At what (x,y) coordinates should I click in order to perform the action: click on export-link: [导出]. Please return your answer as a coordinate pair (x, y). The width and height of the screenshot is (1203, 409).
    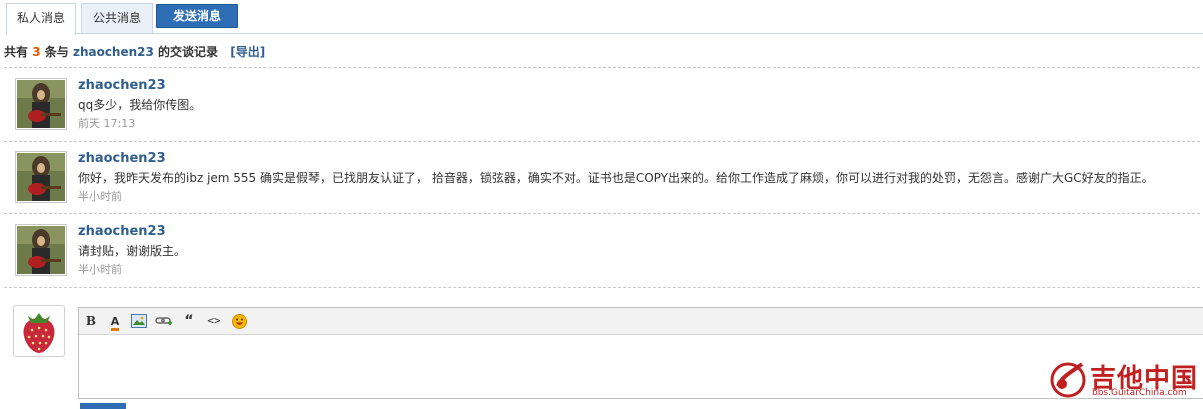
    Looking at the image, I should click on (247, 52).